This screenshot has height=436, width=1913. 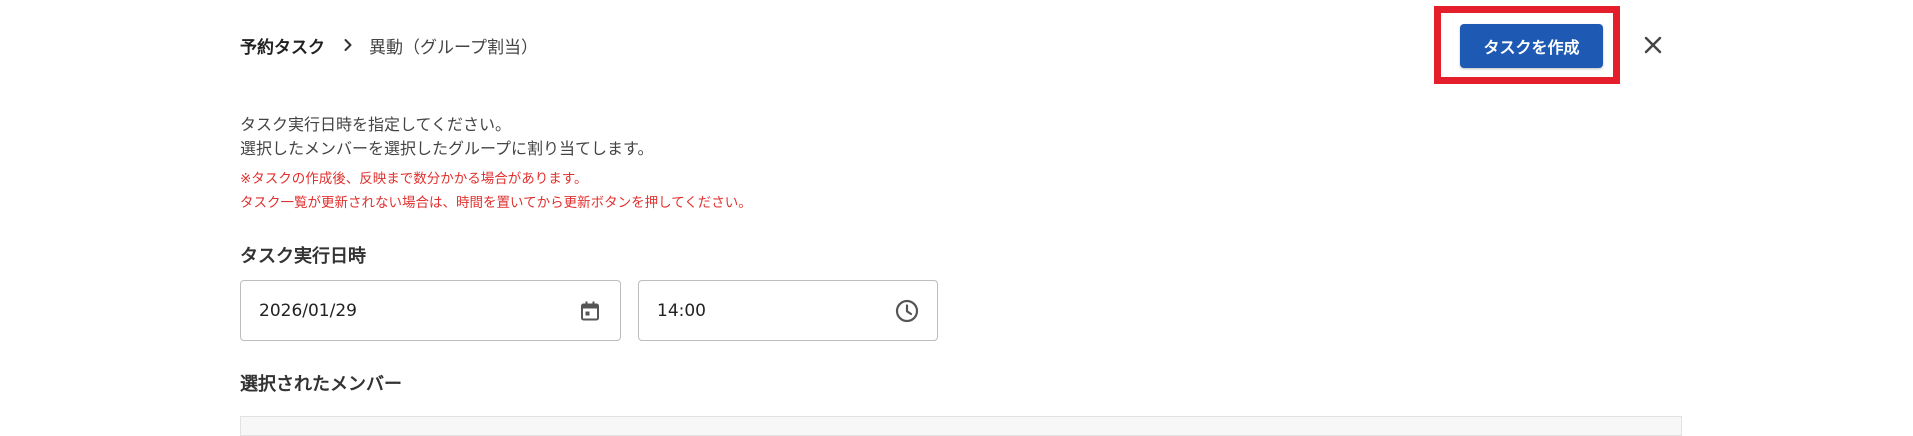 I want to click on members-heading: 選択されたメンバー, so click(x=321, y=384).